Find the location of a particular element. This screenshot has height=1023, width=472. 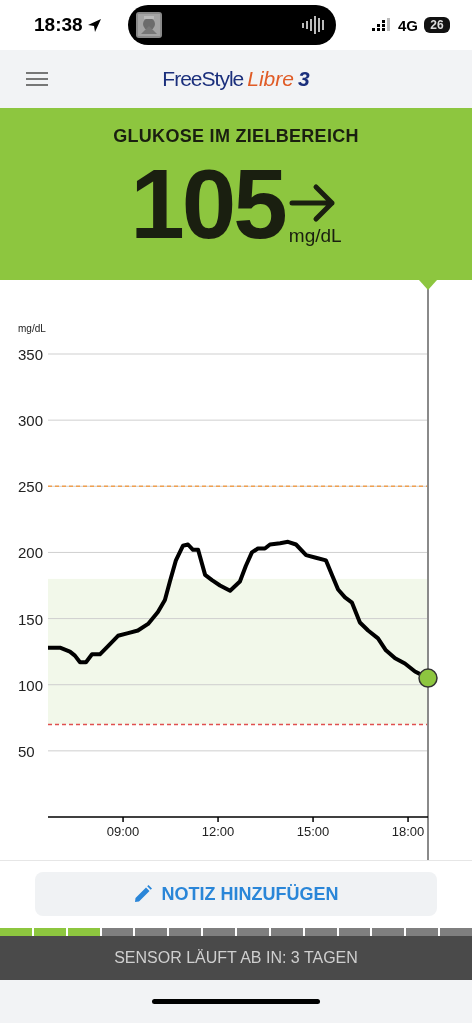

y-axis-label: 250 is located at coordinates (31, 487).